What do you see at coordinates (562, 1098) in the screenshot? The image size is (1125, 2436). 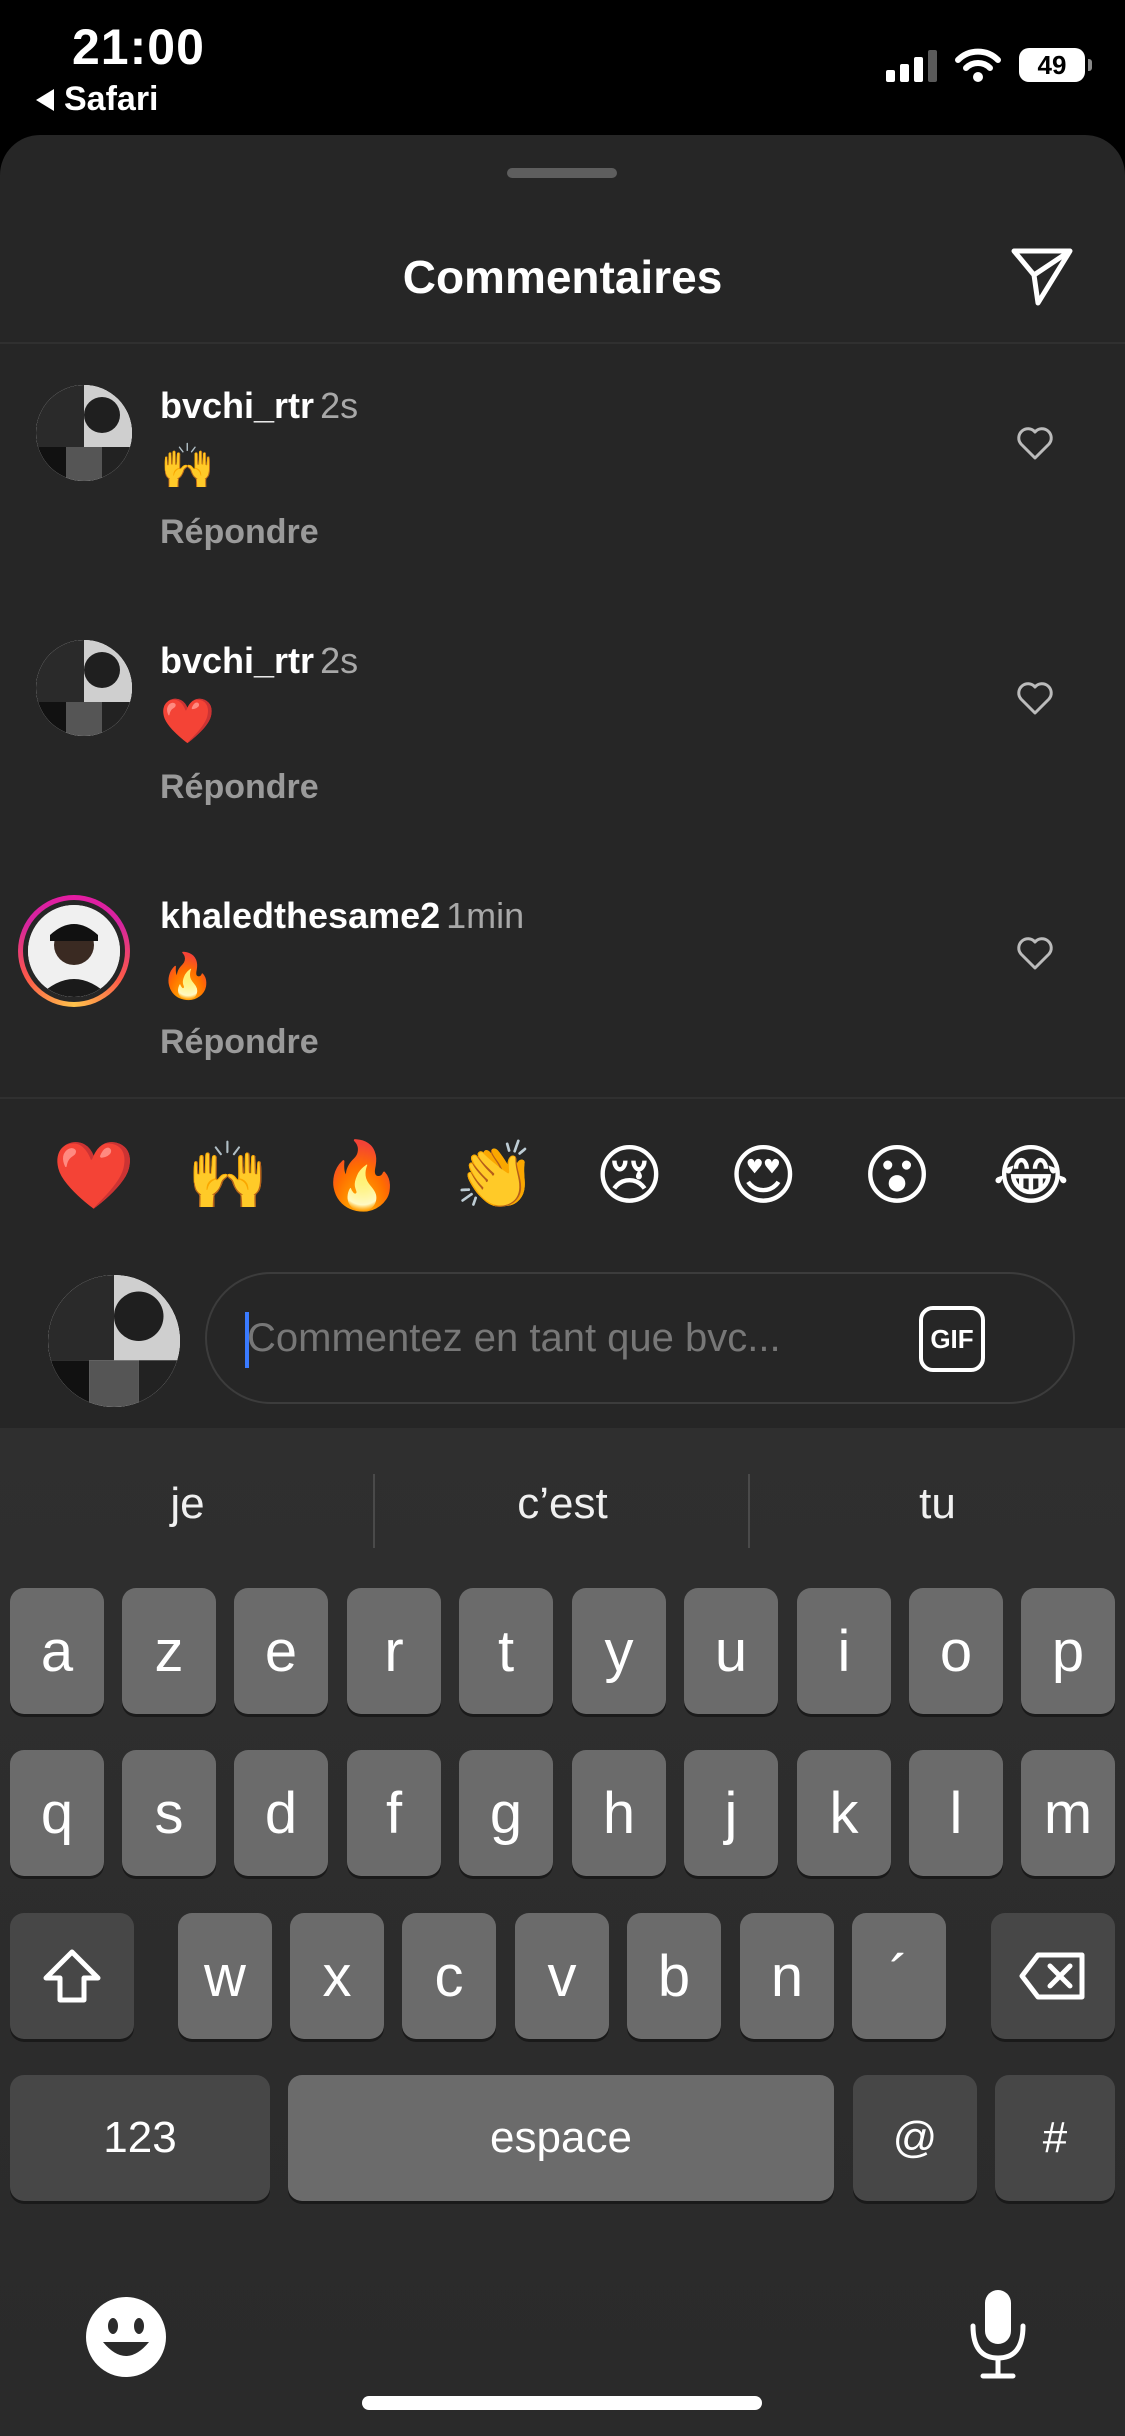 I see `emoji-divider` at bounding box center [562, 1098].